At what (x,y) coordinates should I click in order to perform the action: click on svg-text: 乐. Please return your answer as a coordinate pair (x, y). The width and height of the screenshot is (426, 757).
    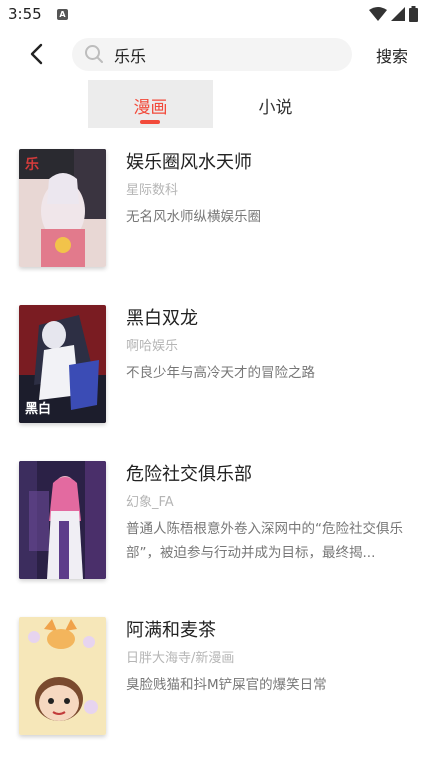
    Looking at the image, I should click on (32, 164).